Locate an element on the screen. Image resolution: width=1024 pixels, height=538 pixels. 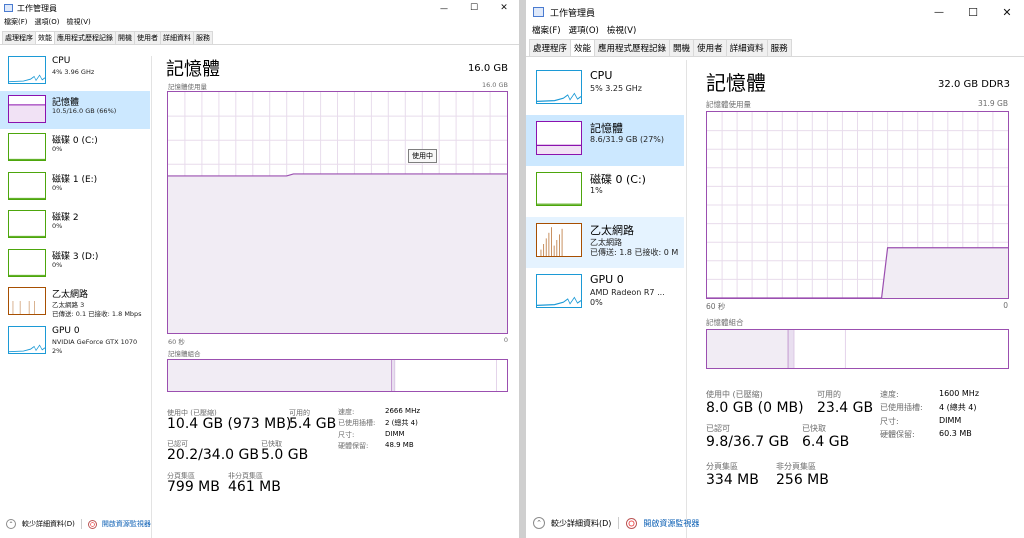
sidebar-item-3-d: 磁碟 3 (D:) 0% is located at coordinates (75, 264).